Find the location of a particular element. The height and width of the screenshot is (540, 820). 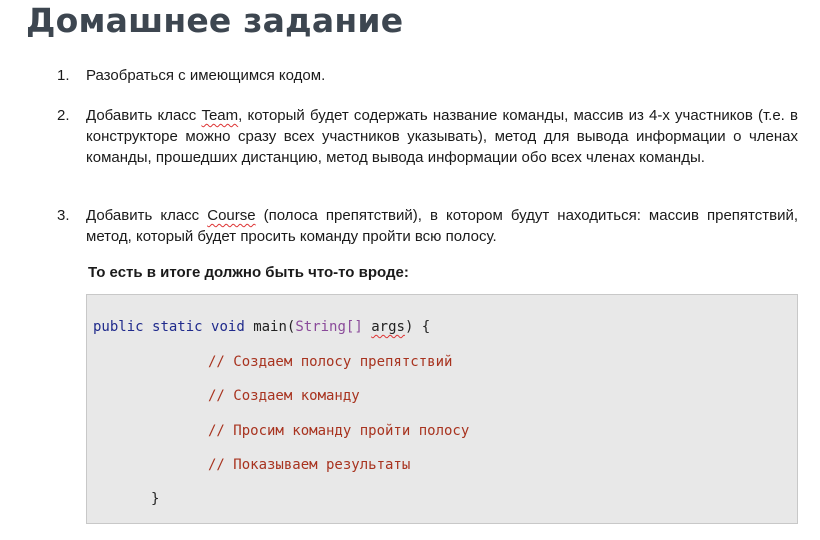

code-type: String[] is located at coordinates (329, 327).